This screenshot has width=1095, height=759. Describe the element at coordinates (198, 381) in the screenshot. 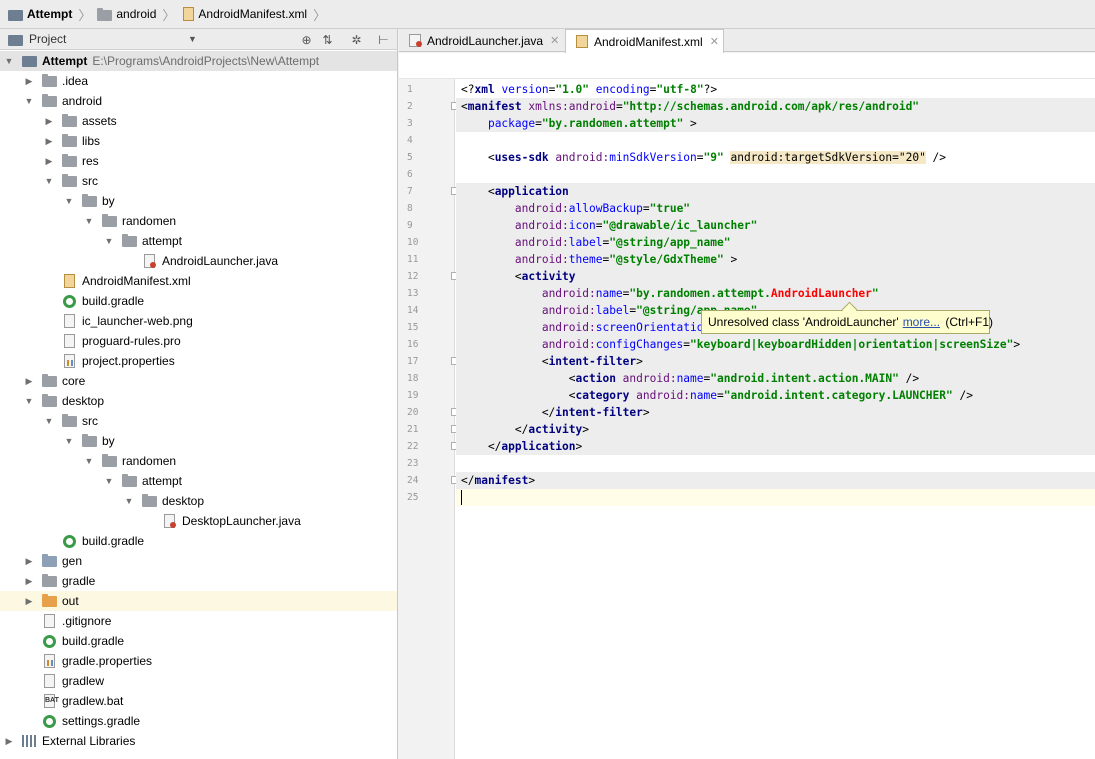

I see `tree-row: ▶ core` at that location.